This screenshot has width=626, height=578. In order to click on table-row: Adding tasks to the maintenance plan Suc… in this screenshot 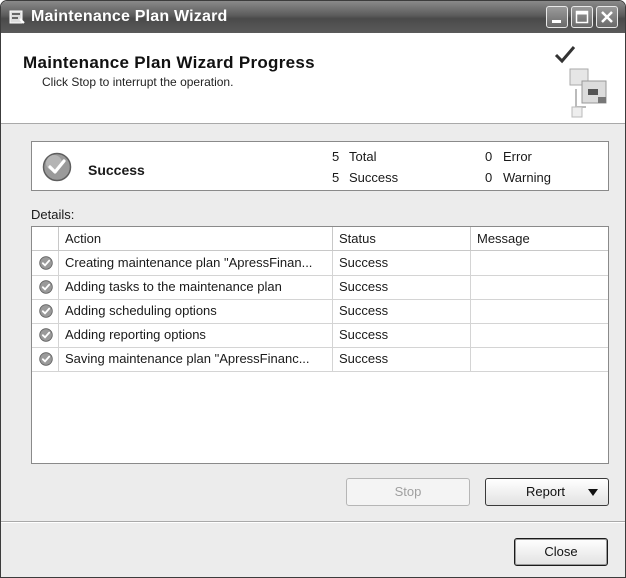, I will do `click(320, 287)`.